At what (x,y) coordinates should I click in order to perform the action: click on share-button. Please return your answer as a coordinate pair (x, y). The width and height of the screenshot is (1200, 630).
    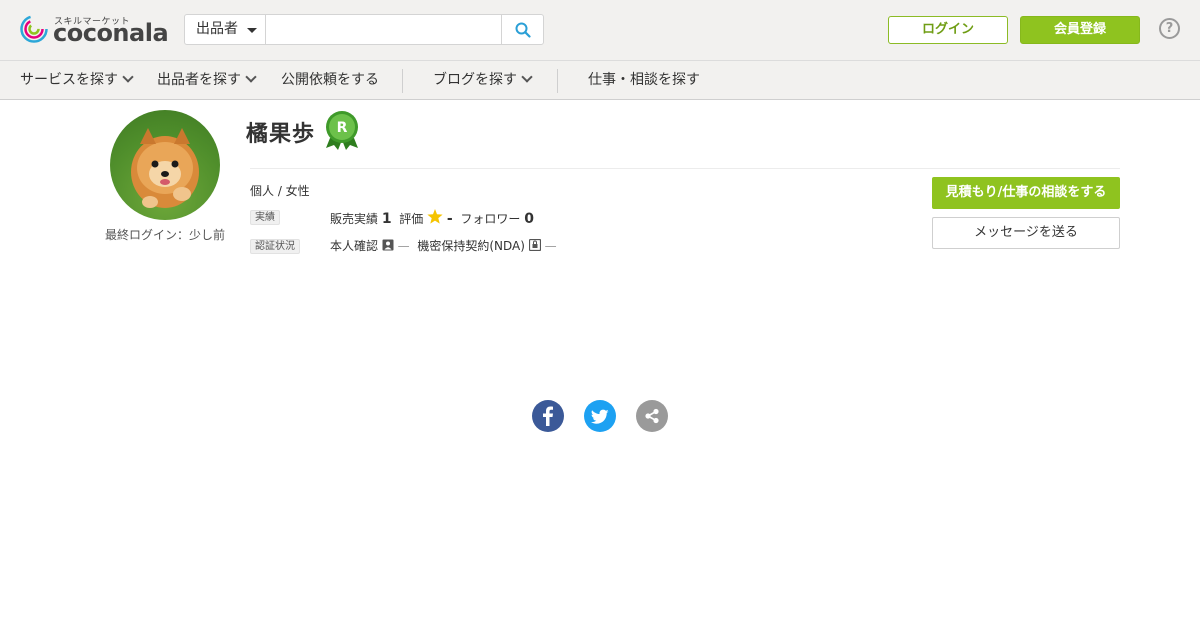
    Looking at the image, I should click on (652, 416).